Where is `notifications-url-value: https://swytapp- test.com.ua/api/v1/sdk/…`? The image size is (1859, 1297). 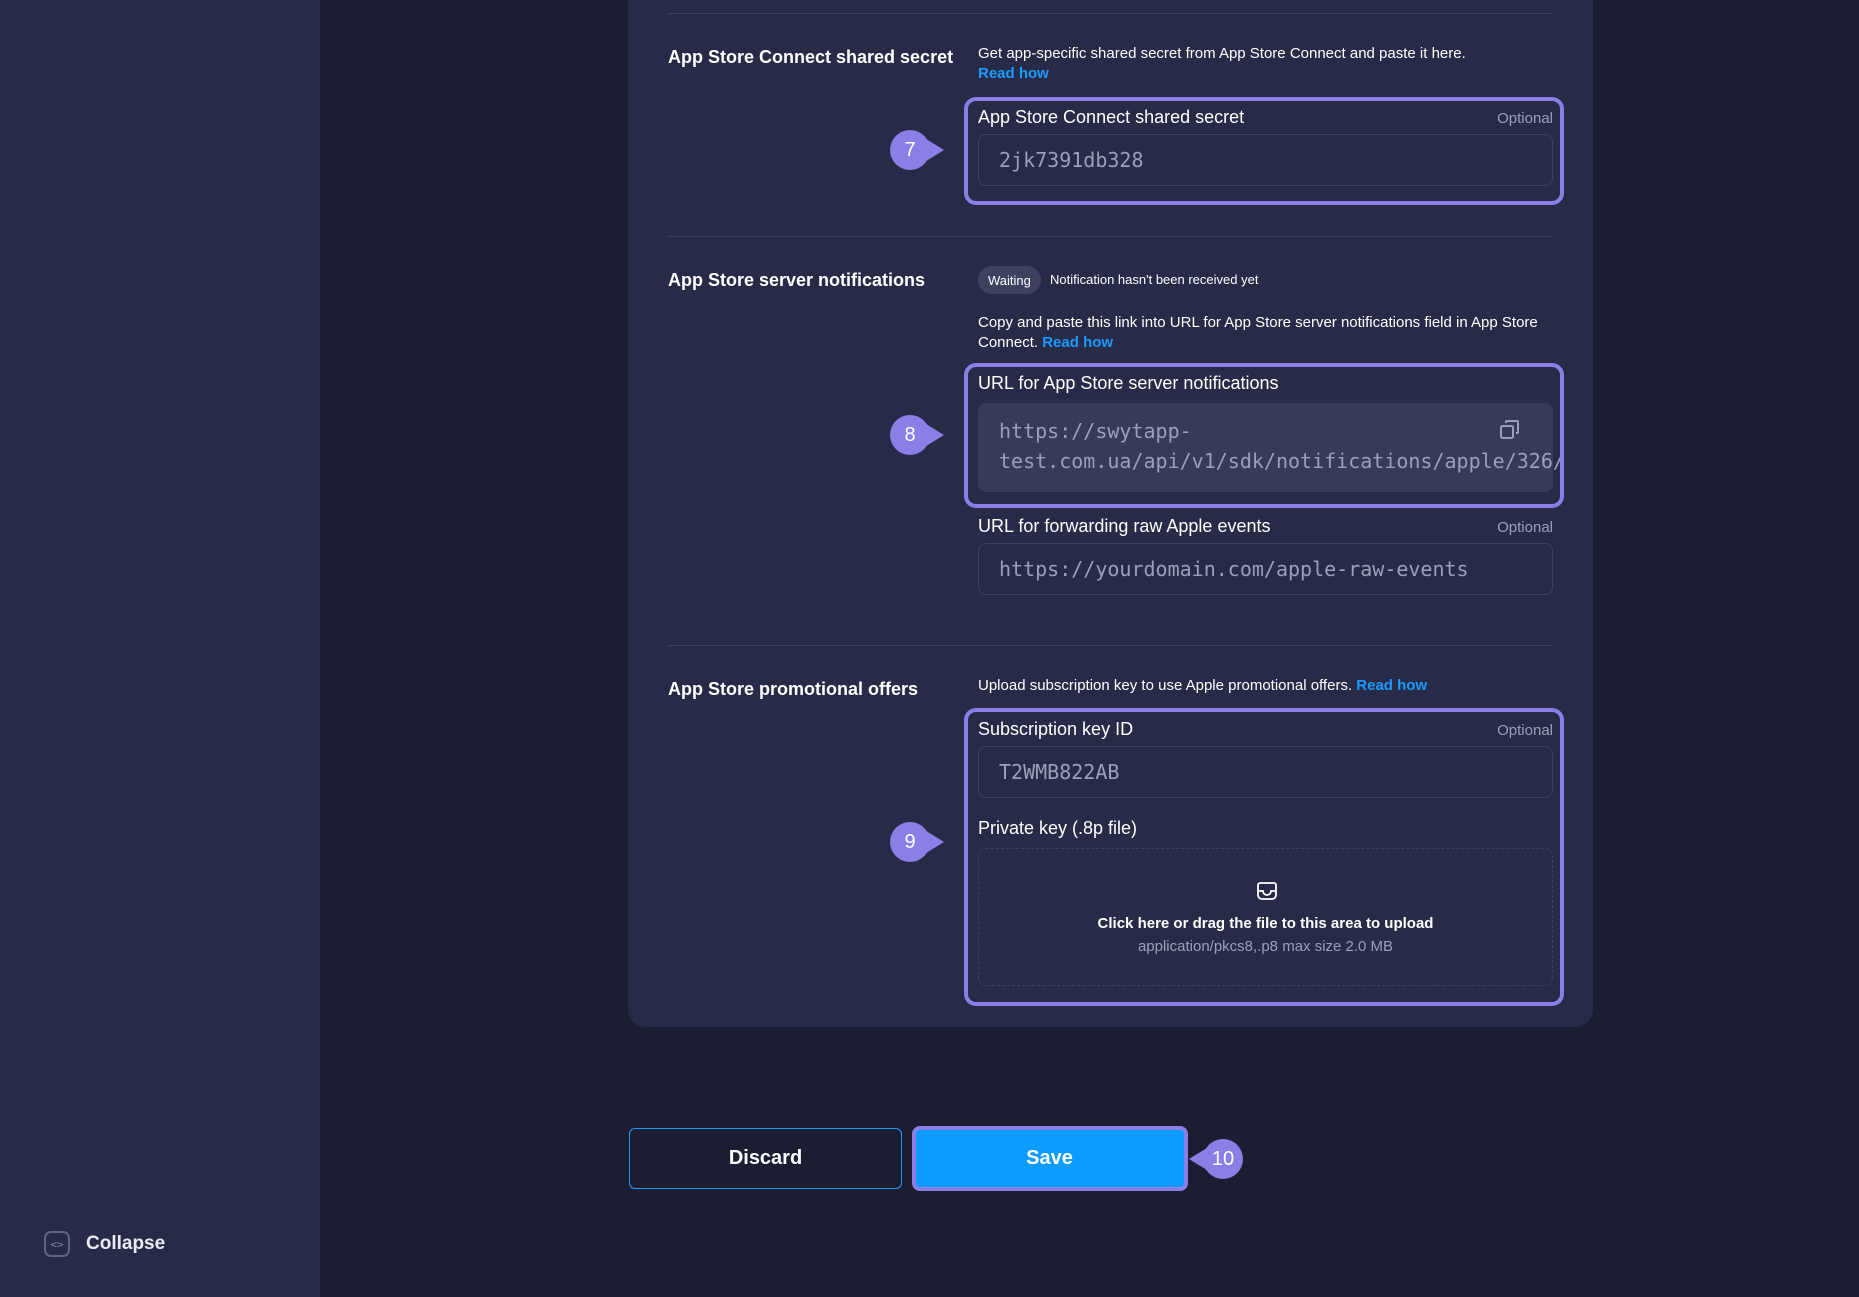
notifications-url-value: https://swytapp- test.com.ua/api/v1/sdk/… is located at coordinates (1282, 446).